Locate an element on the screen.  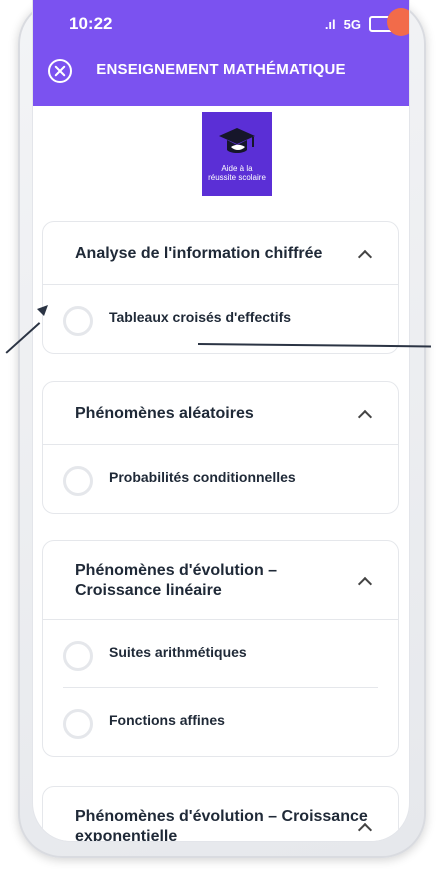
list-item: Fonctions affines is located at coordinates (220, 722).